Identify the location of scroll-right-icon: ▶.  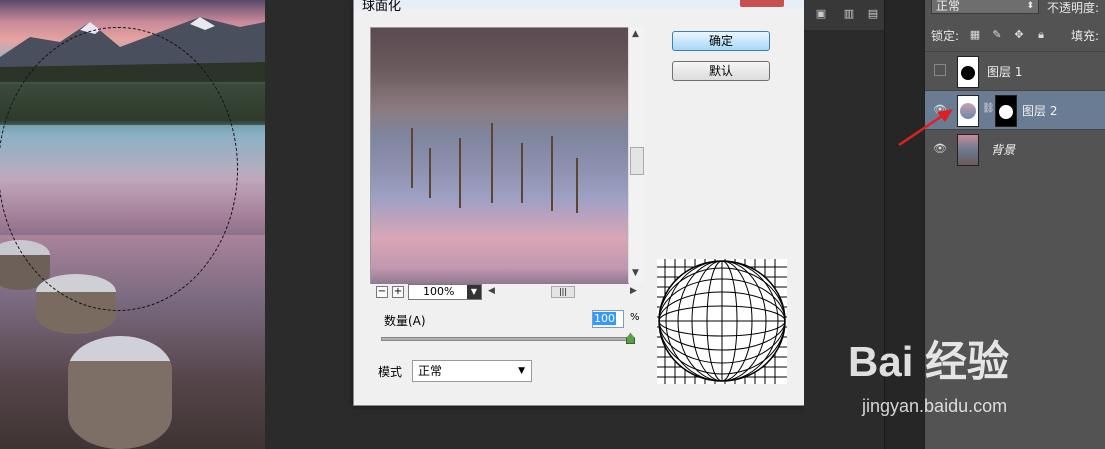
(633, 291).